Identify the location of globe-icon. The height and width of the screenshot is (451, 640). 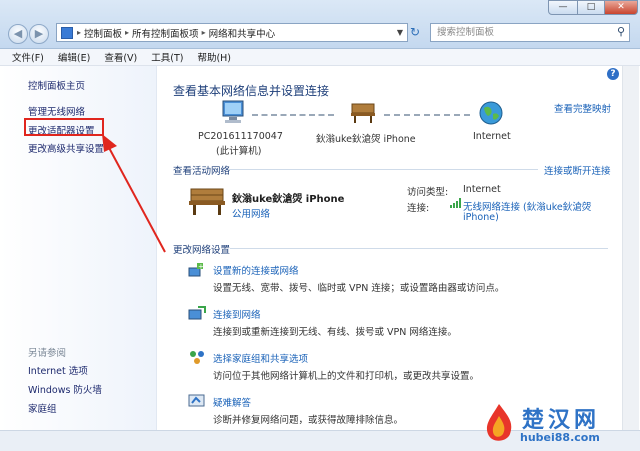
(491, 113).